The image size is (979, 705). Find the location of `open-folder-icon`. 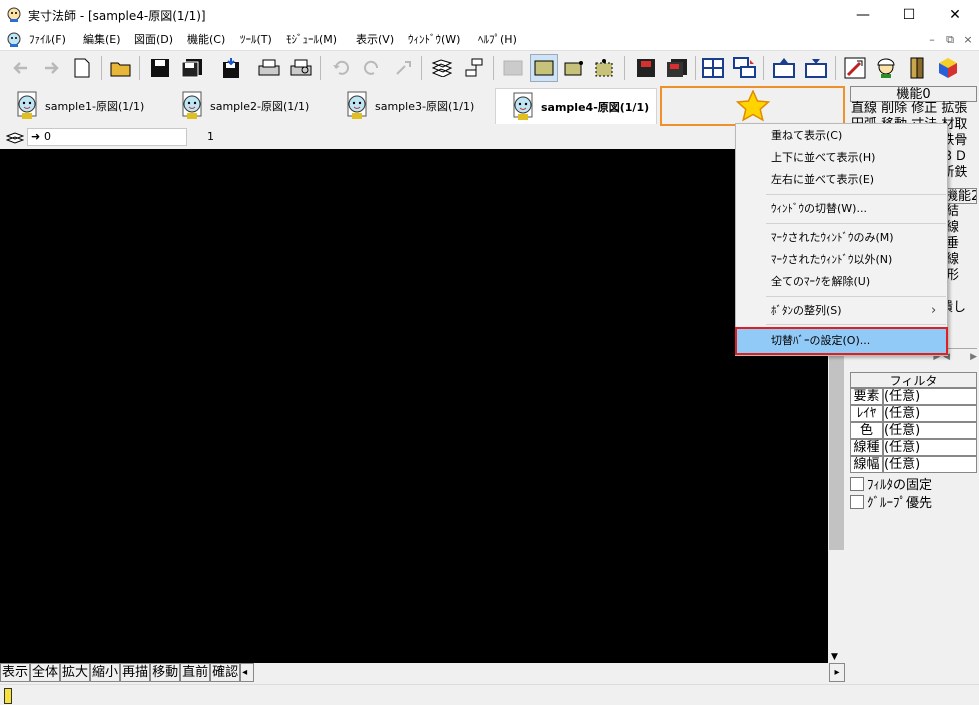

open-folder-icon is located at coordinates (121, 68).